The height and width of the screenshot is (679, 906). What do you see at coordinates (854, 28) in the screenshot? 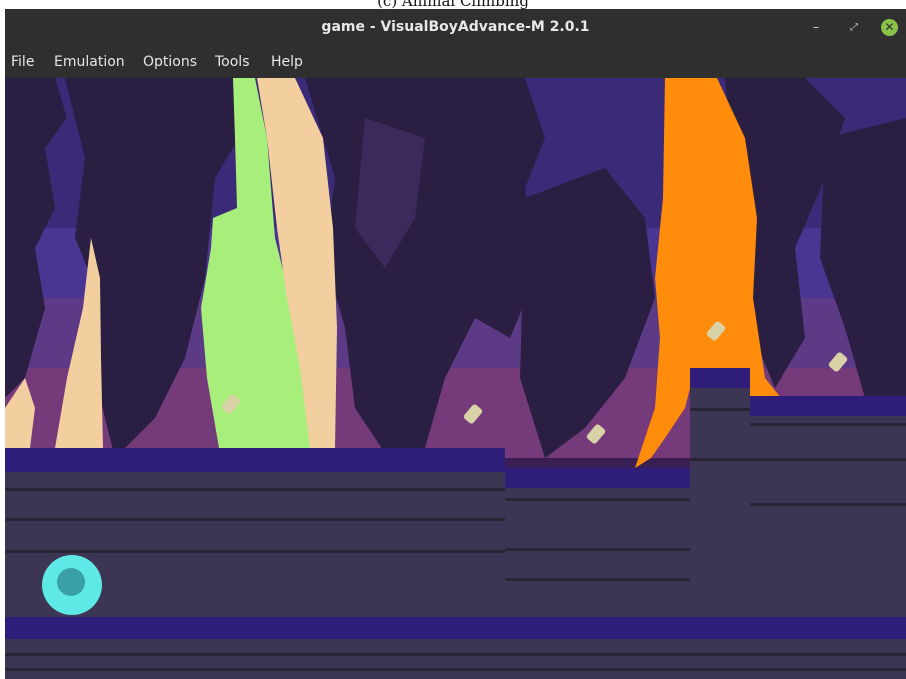
I see `restore-icon: ⤢` at bounding box center [854, 28].